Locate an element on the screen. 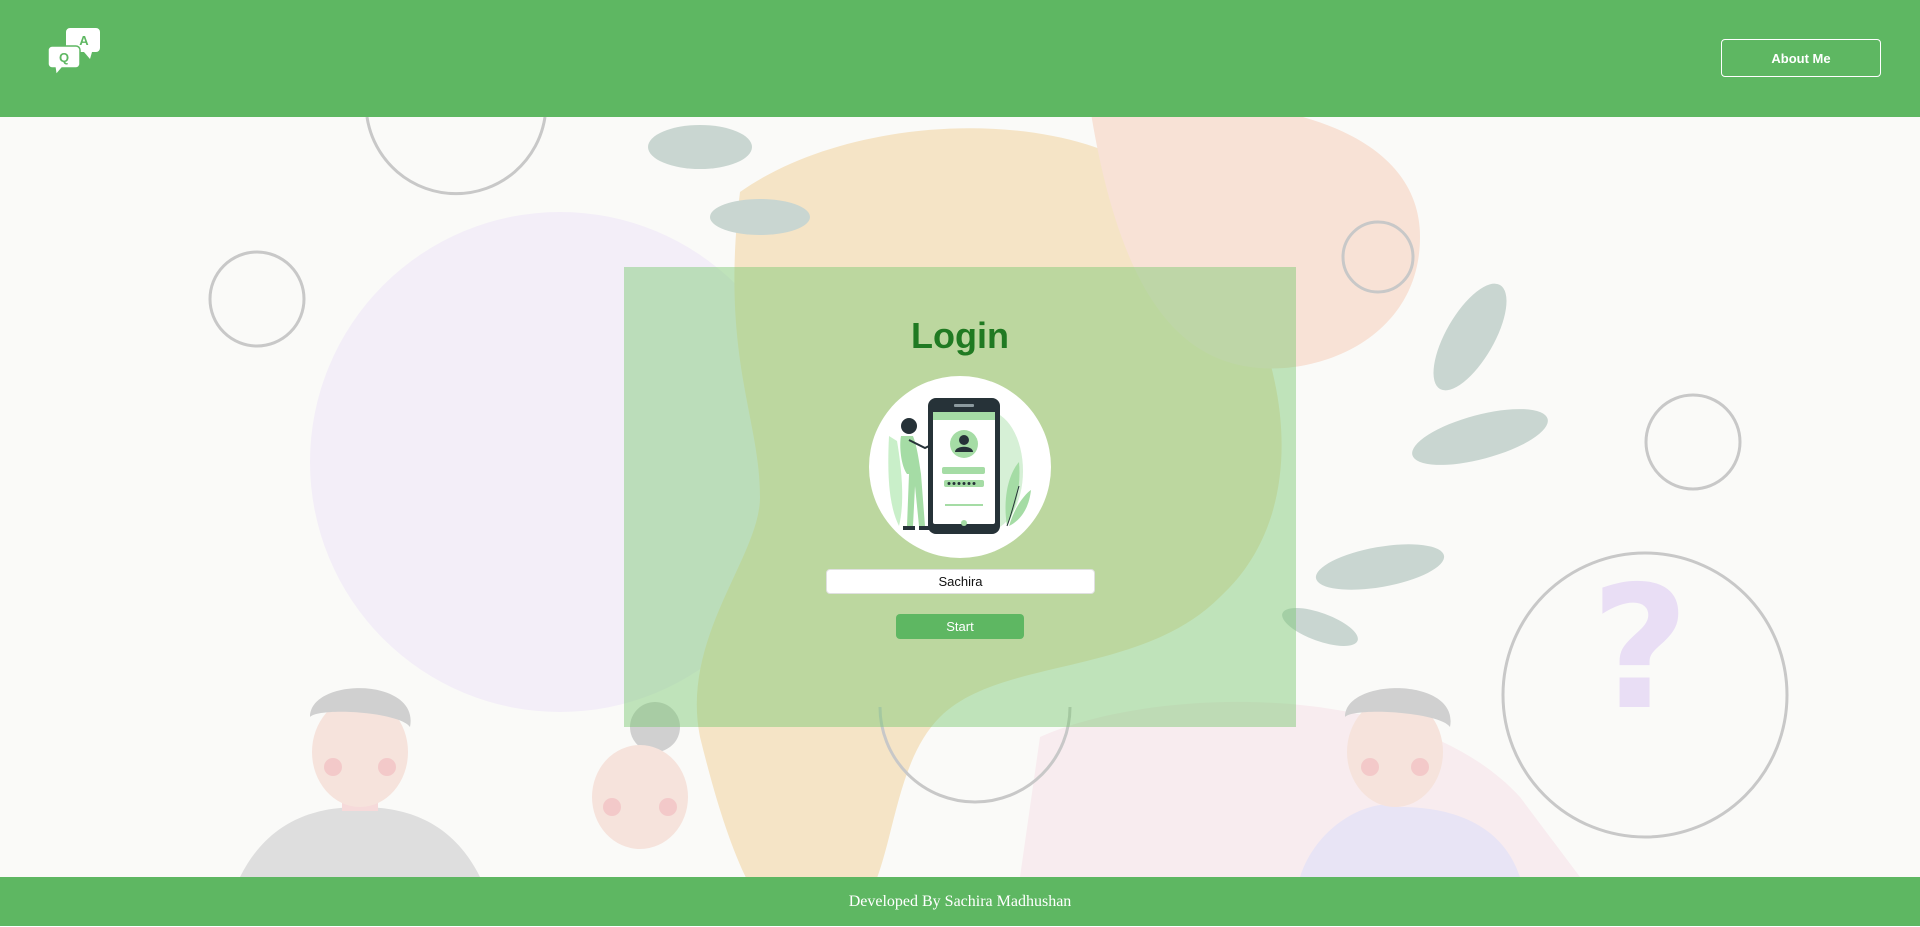  qa-chat-bubbles-icon: A Q is located at coordinates (75, 52).